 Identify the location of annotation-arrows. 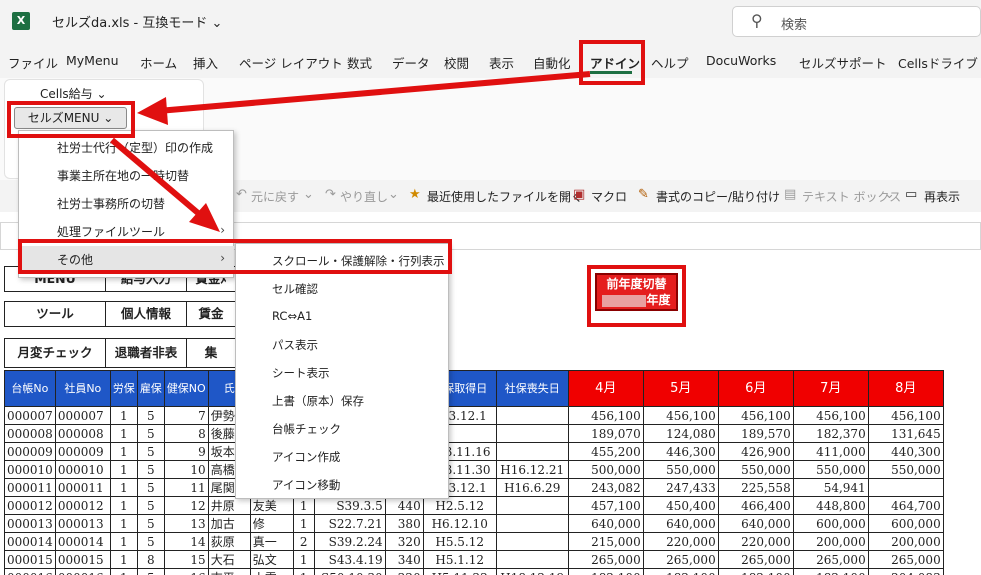
(350, 151).